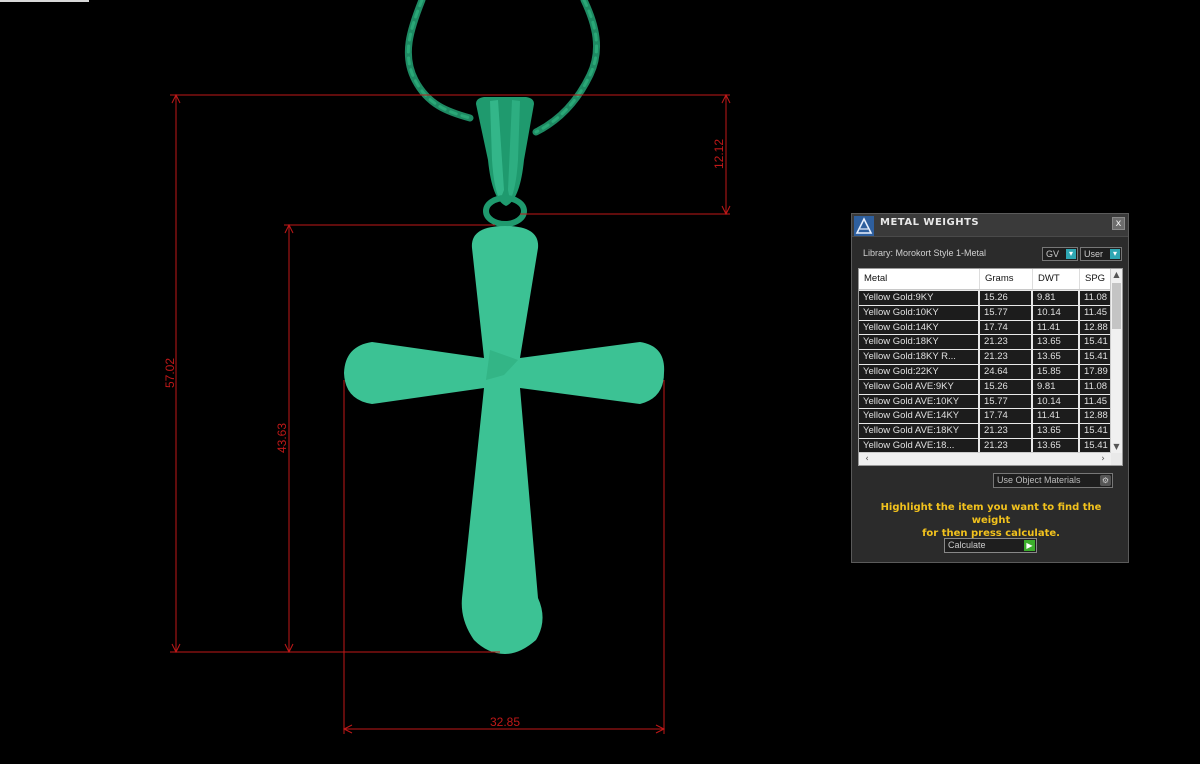 The width and height of the screenshot is (1200, 764). What do you see at coordinates (170, 373) in the screenshot?
I see `dim-height-label: 57.02` at bounding box center [170, 373].